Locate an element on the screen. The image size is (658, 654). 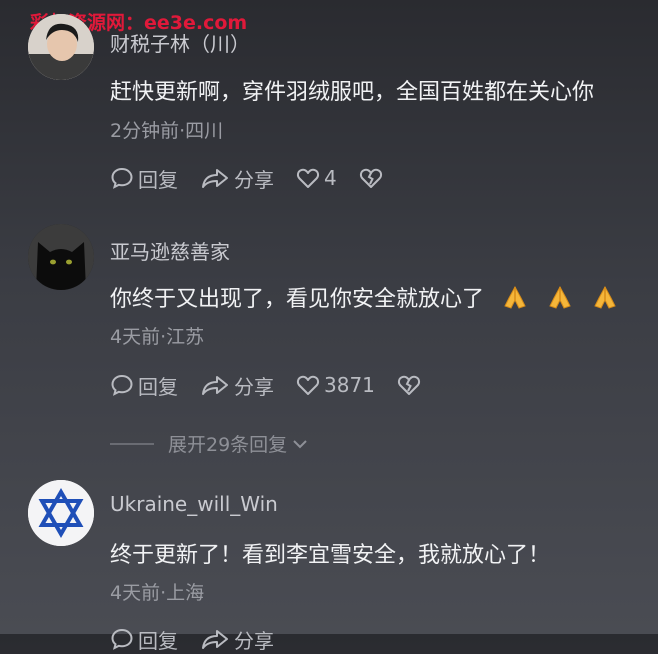
expand-replies-label: 展开29条回复 is located at coordinates (228, 445).